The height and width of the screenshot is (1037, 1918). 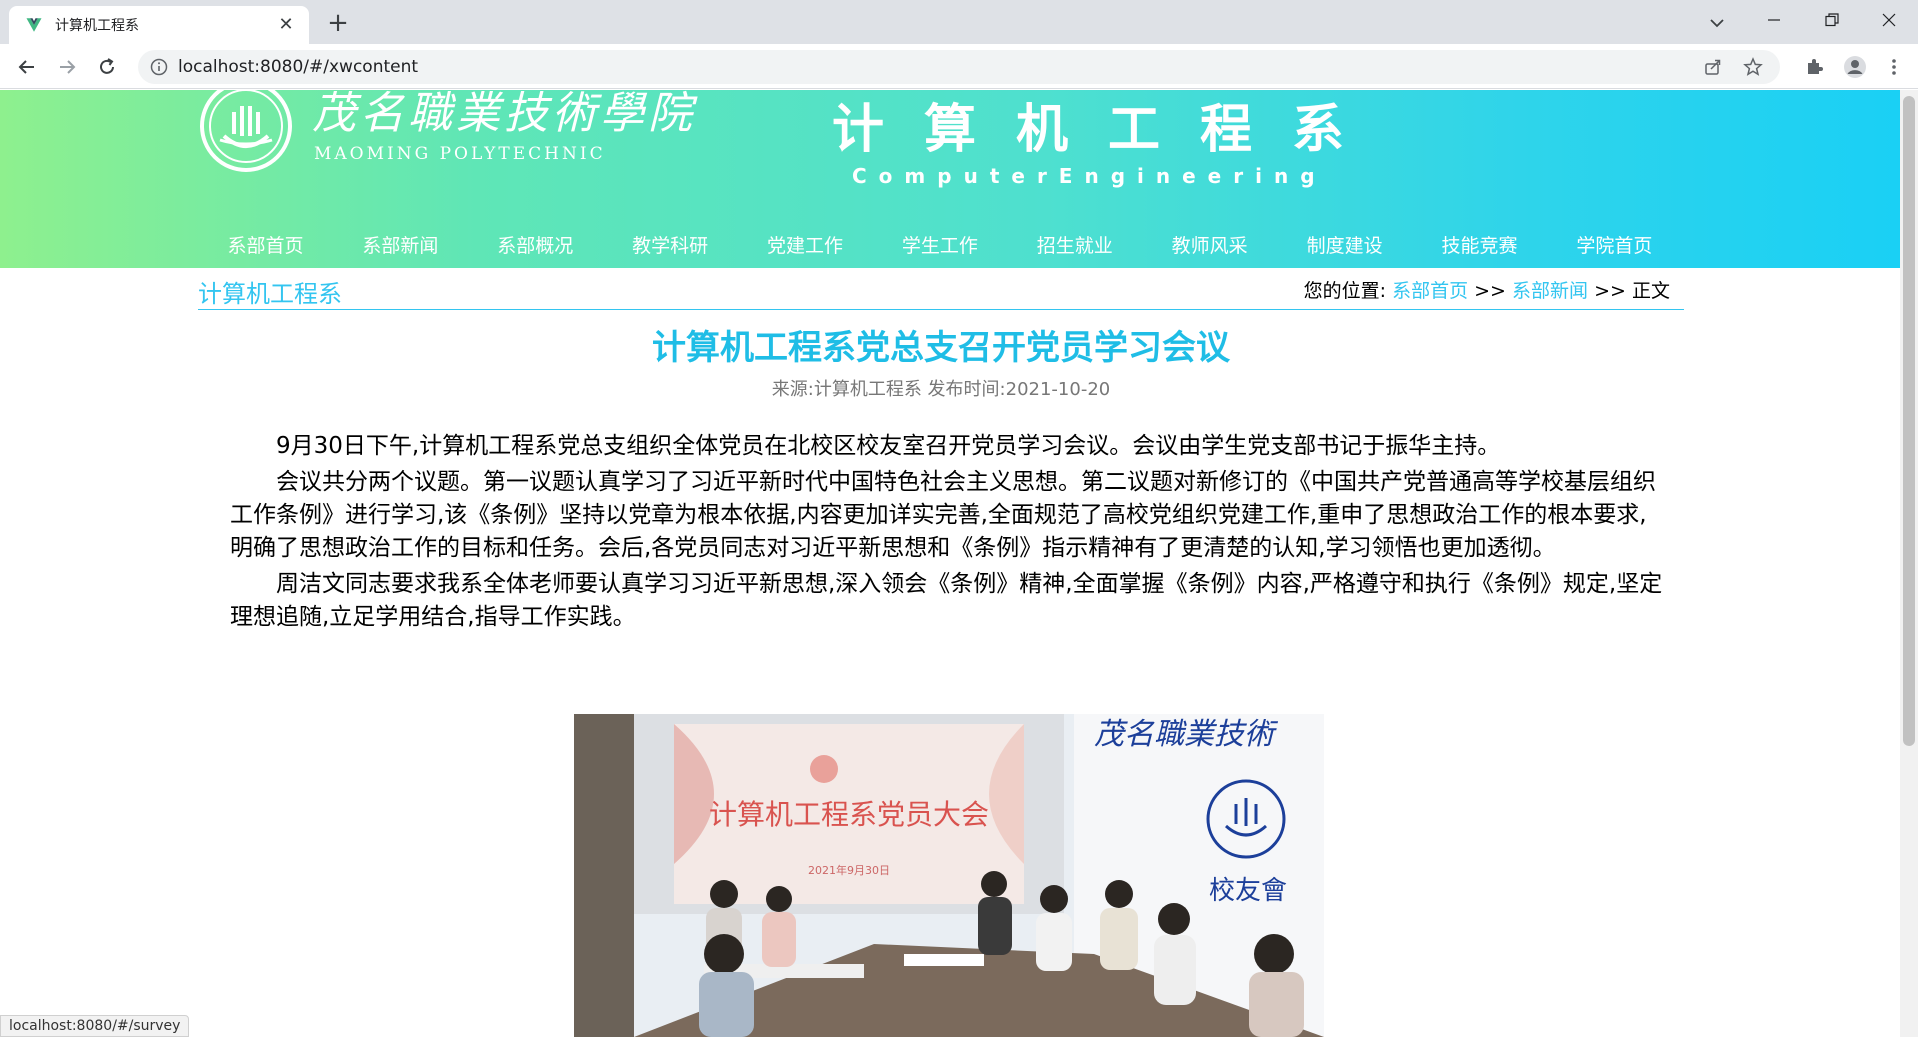 I want to click on tab-title: 计算机工程系, so click(x=97, y=26).